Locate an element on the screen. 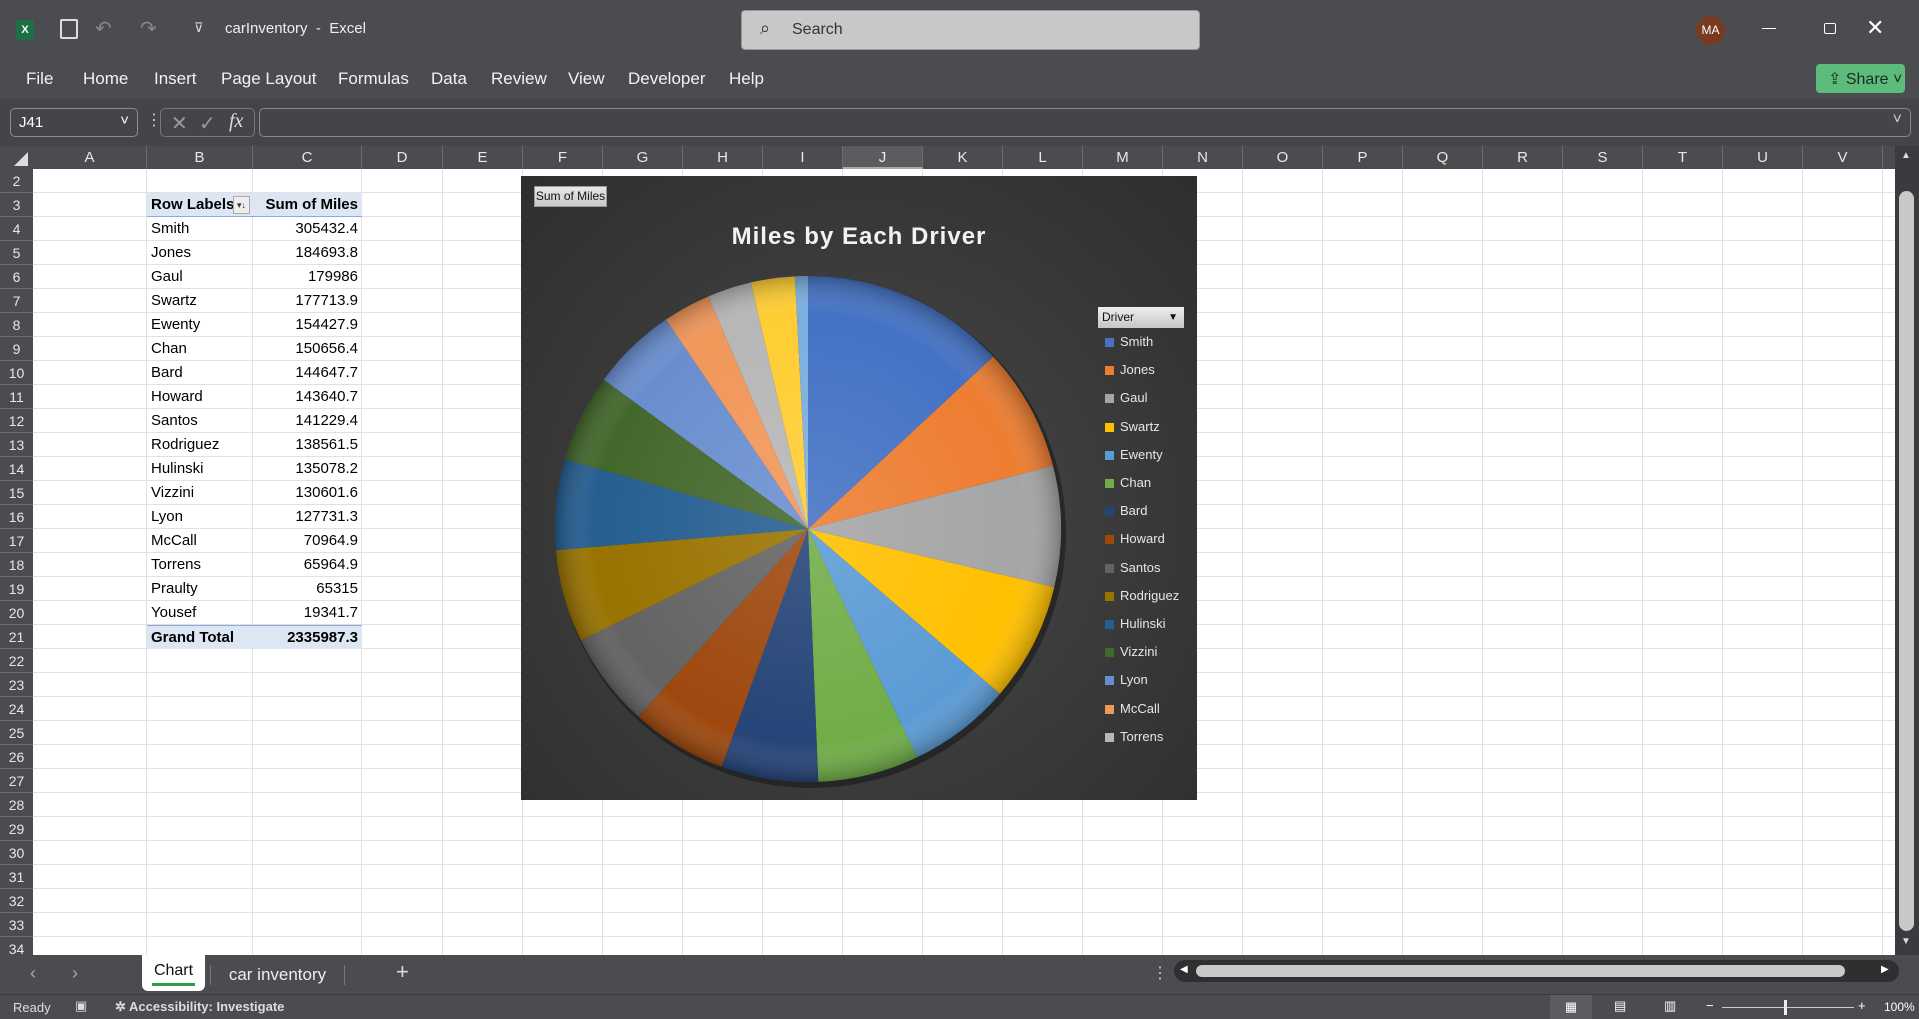  scroll-down-icon: ▼ is located at coordinates (1906, 941).